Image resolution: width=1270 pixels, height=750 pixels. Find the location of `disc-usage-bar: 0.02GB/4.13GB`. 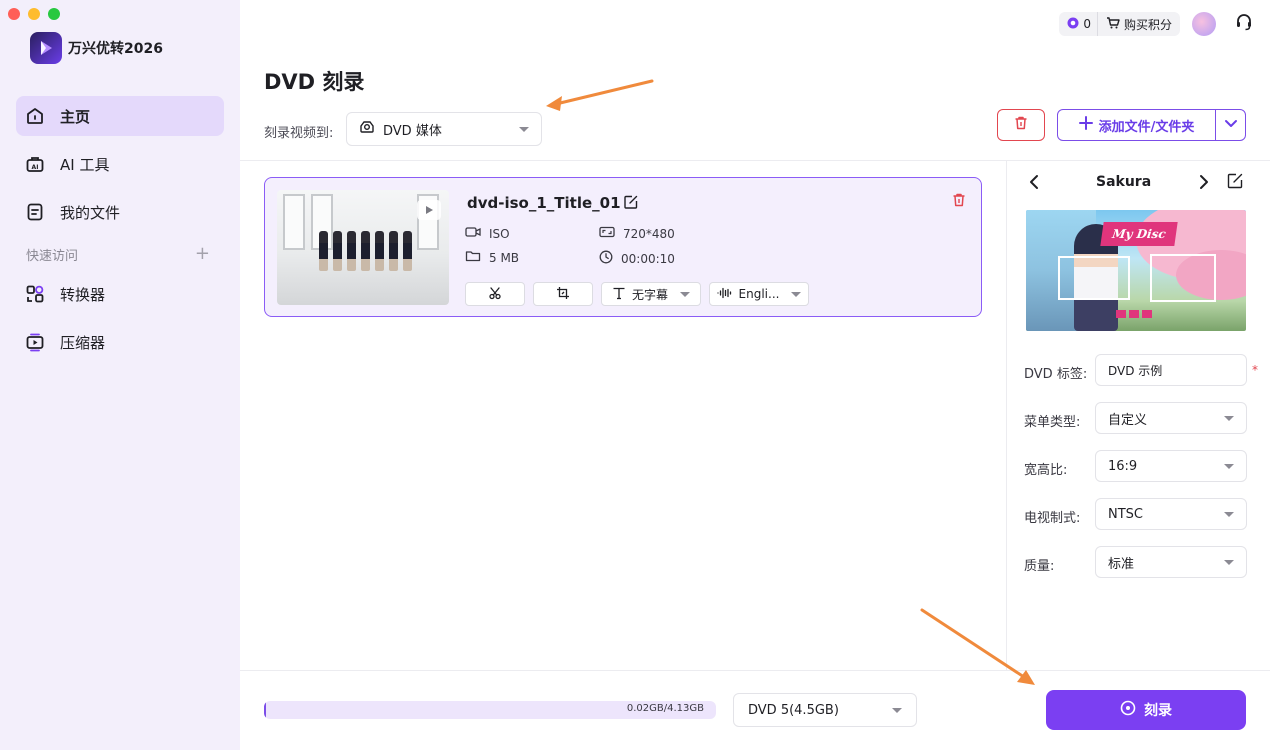

disc-usage-bar: 0.02GB/4.13GB is located at coordinates (490, 710).